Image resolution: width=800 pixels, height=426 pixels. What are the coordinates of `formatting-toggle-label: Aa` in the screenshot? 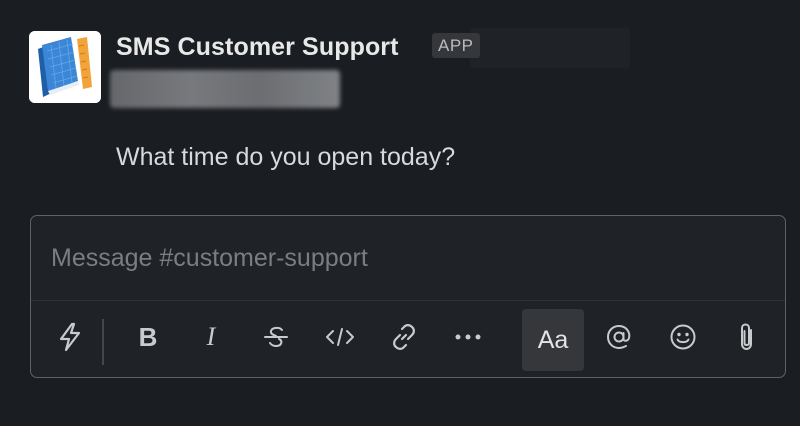 It's located at (553, 339).